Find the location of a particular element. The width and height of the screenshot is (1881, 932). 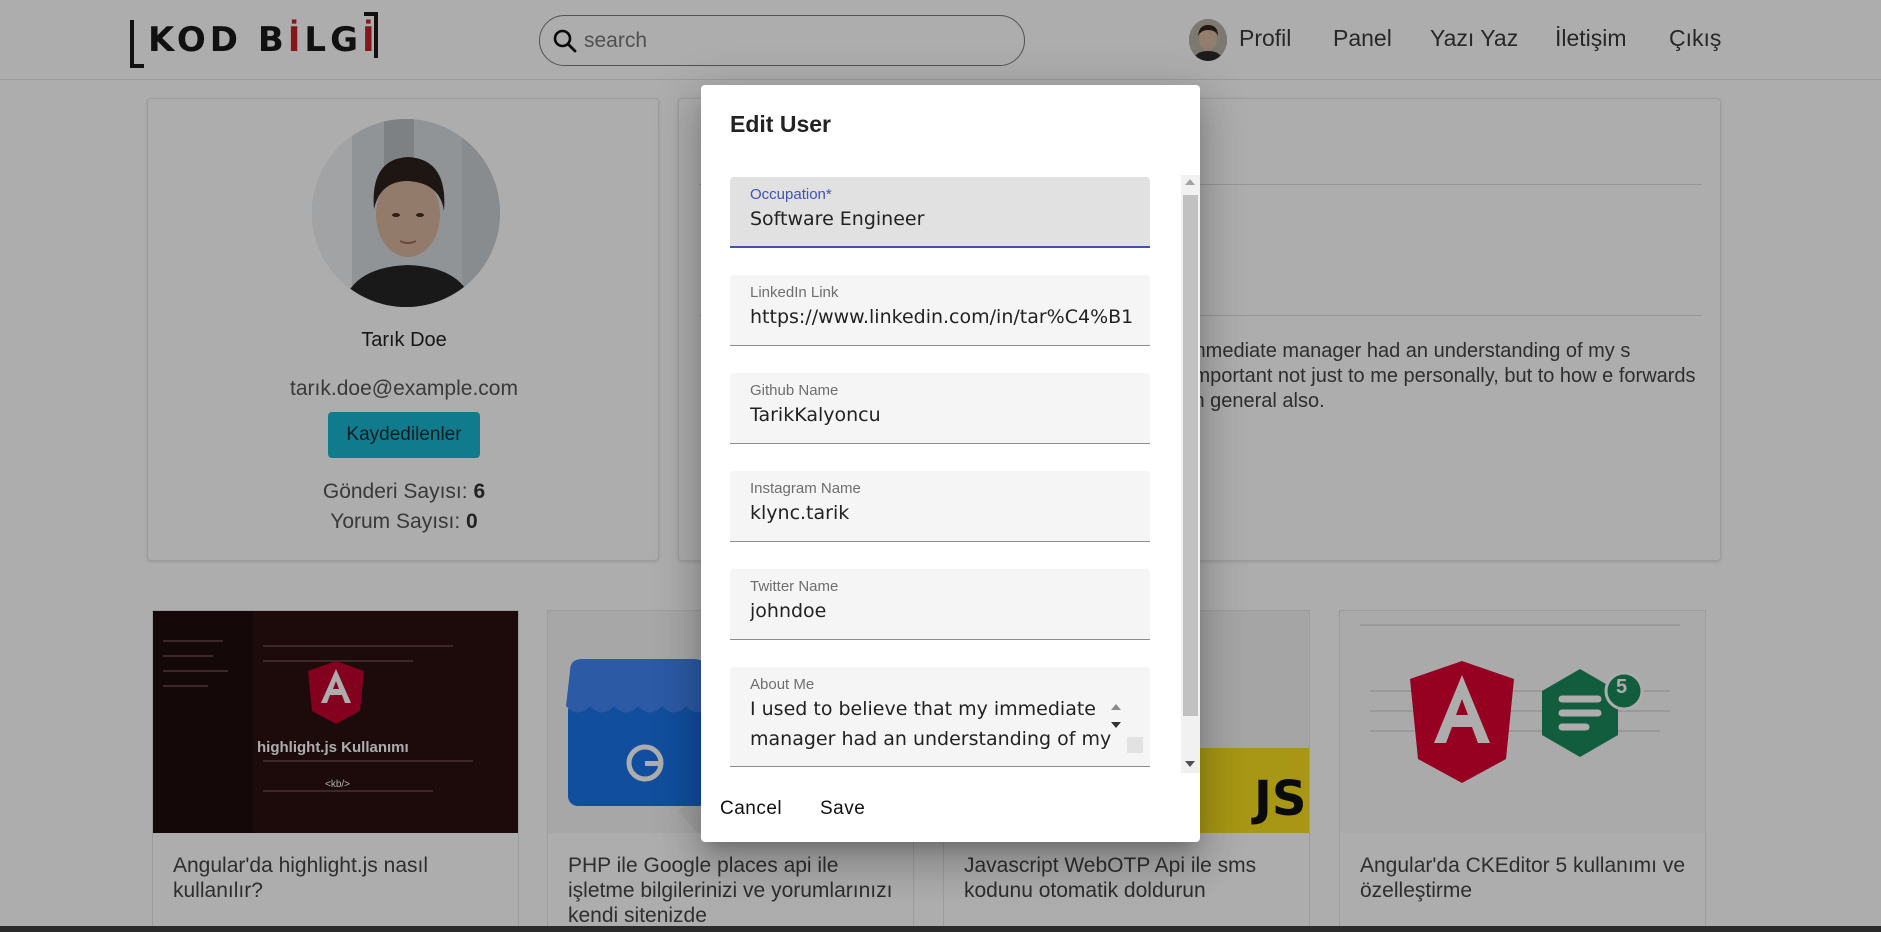

cancel-button: Cancel is located at coordinates (751, 809).